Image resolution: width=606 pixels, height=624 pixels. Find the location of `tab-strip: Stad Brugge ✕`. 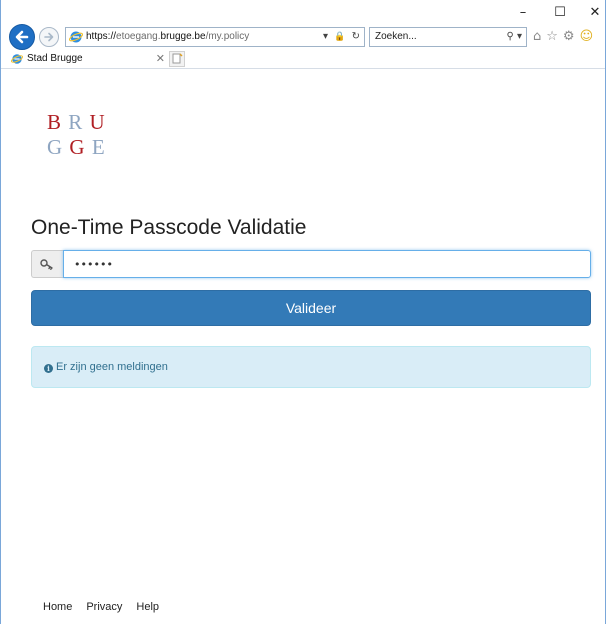

tab-strip: Stad Brugge ✕ is located at coordinates (303, 59).